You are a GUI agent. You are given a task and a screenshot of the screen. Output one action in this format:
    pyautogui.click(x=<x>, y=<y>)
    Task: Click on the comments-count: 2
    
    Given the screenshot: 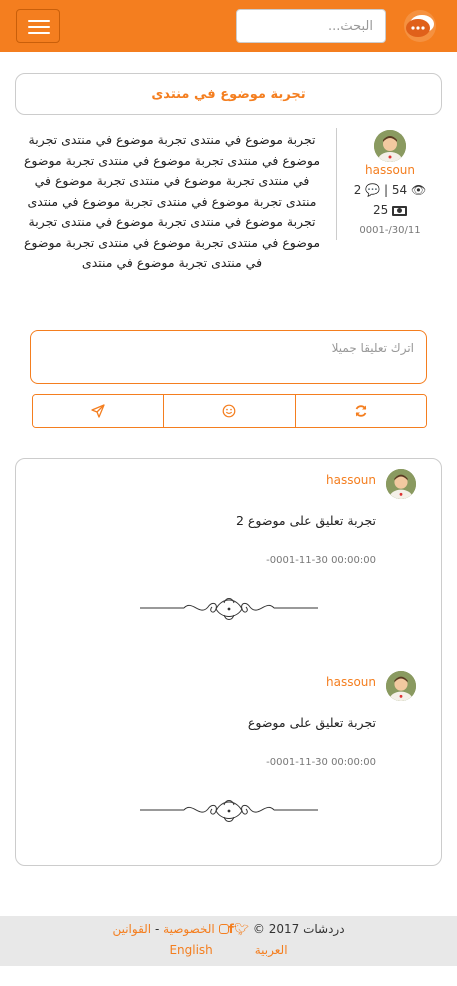 What is the action you would take?
    pyautogui.click(x=357, y=190)
    